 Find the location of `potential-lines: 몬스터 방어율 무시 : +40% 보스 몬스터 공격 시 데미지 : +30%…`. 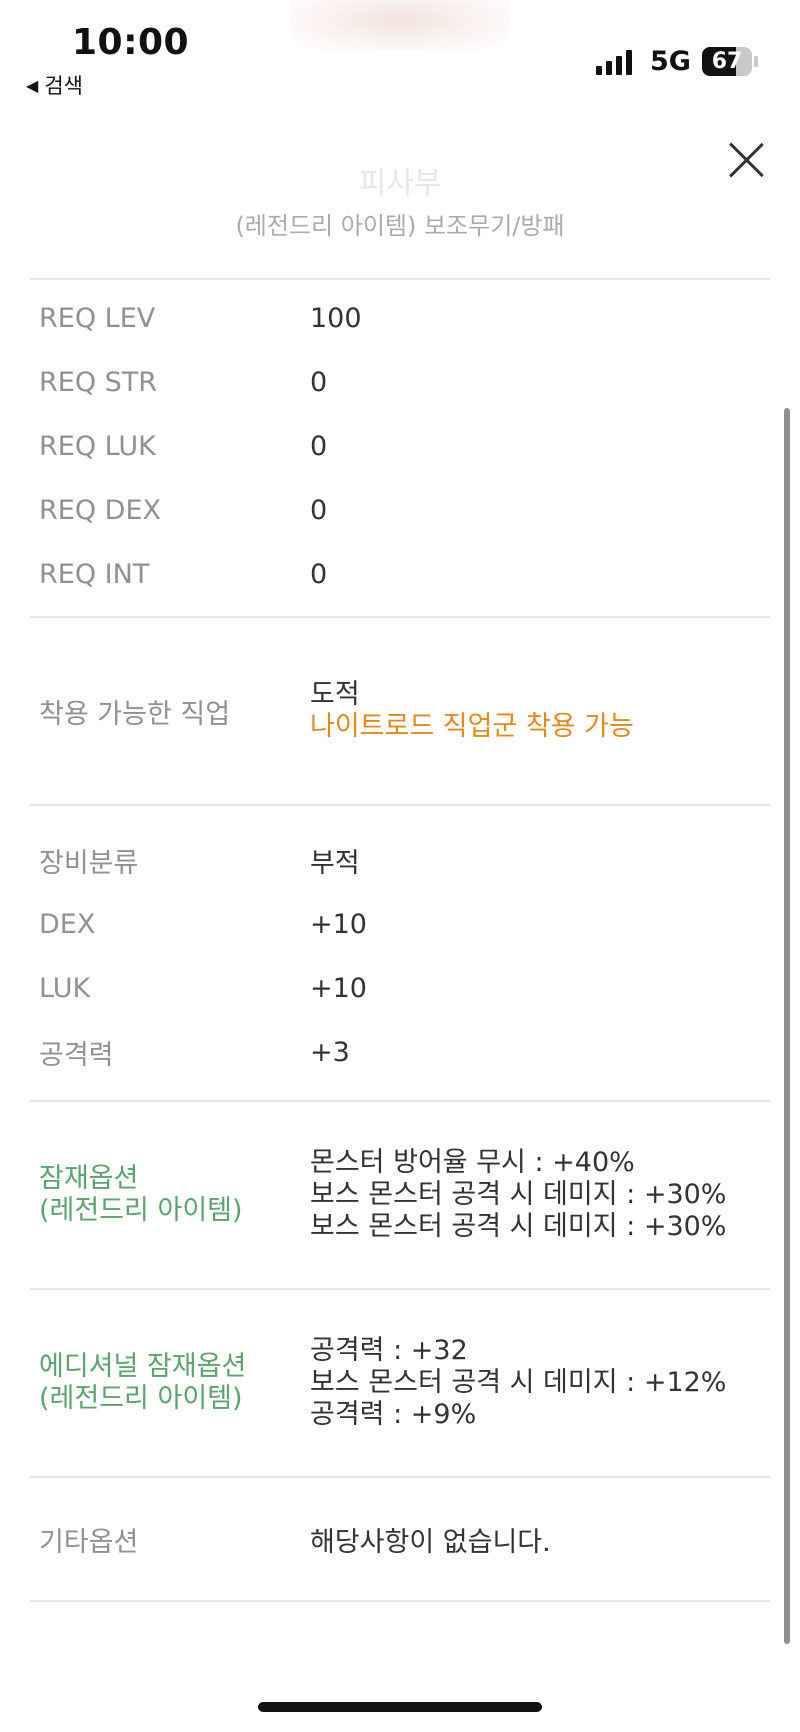

potential-lines: 몬스터 방어율 무시 : +40% 보스 몬스터 공격 시 데미지 : +30%… is located at coordinates (540, 1195).